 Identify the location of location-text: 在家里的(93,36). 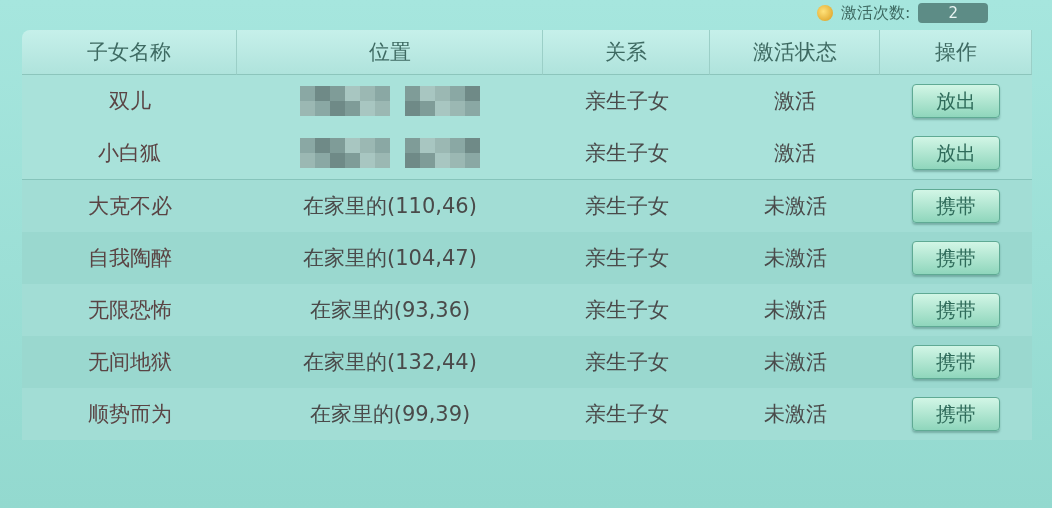
(390, 310).